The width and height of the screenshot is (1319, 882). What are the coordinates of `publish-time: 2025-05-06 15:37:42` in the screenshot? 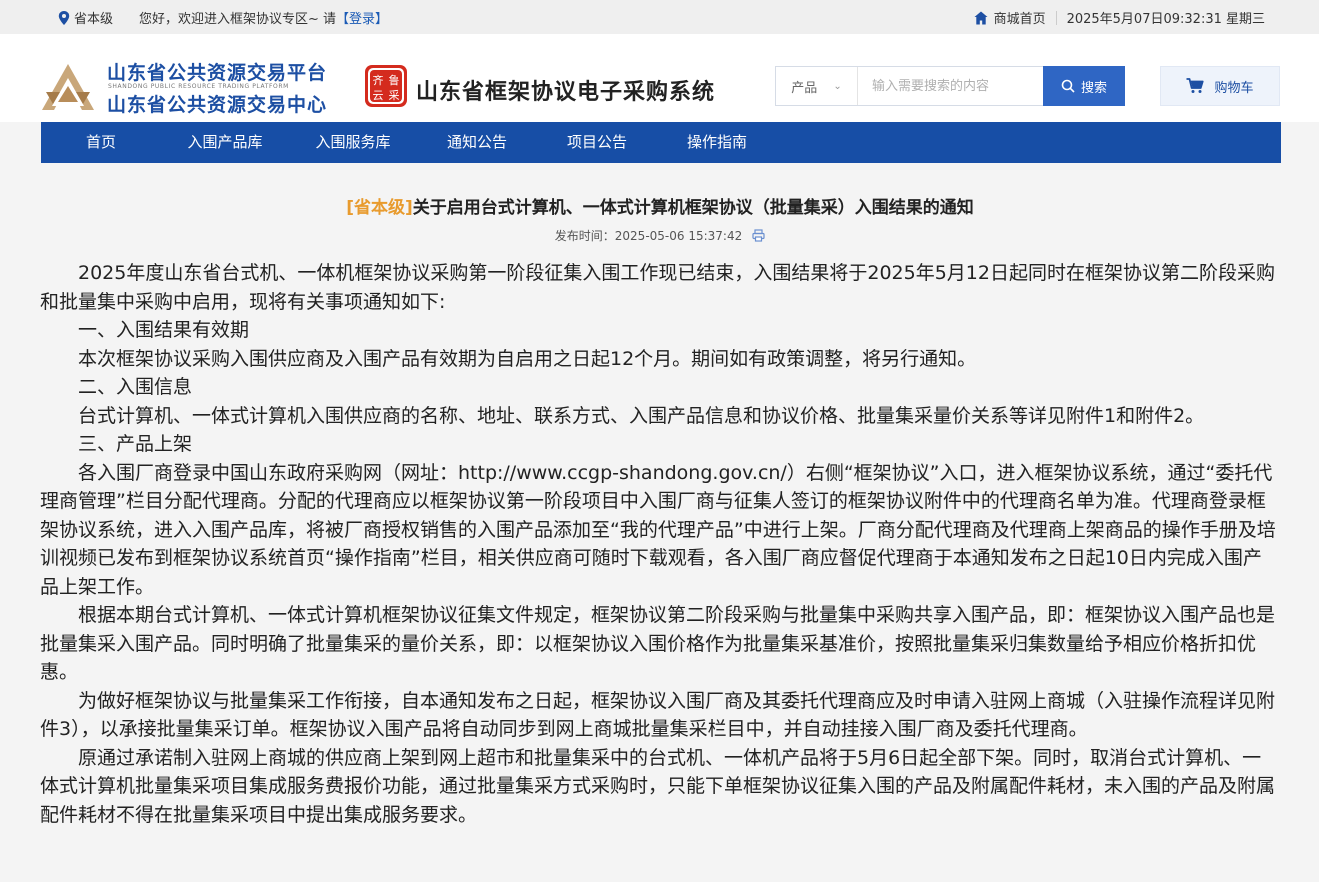 It's located at (678, 235).